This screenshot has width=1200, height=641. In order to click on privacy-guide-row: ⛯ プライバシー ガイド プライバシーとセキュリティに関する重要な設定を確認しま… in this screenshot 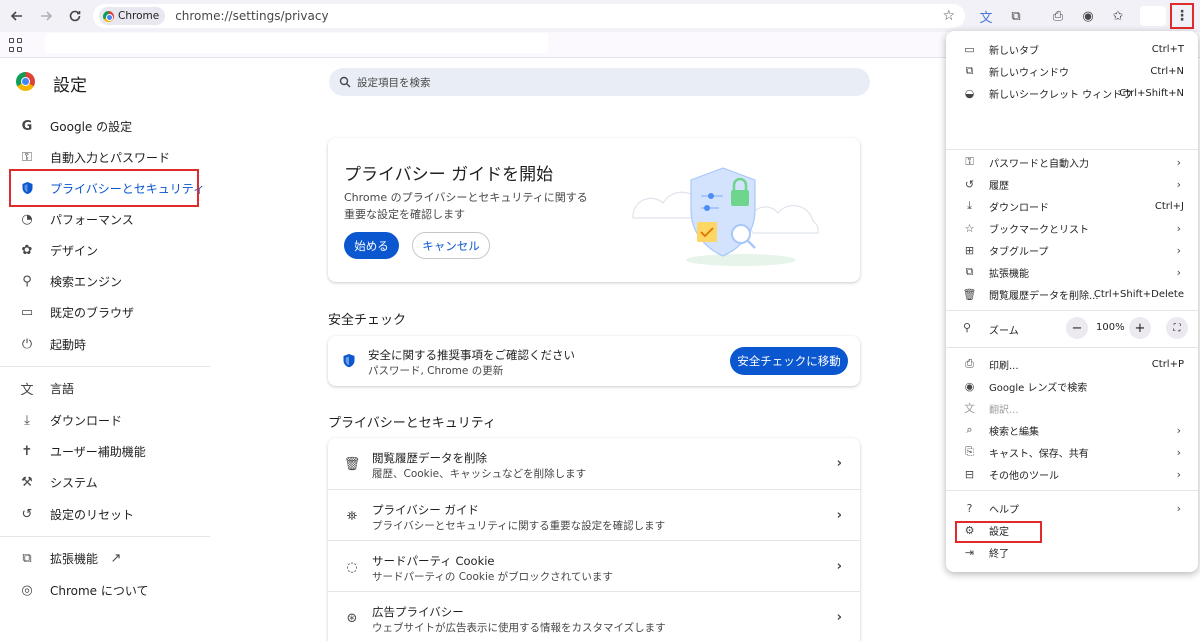, I will do `click(594, 514)`.